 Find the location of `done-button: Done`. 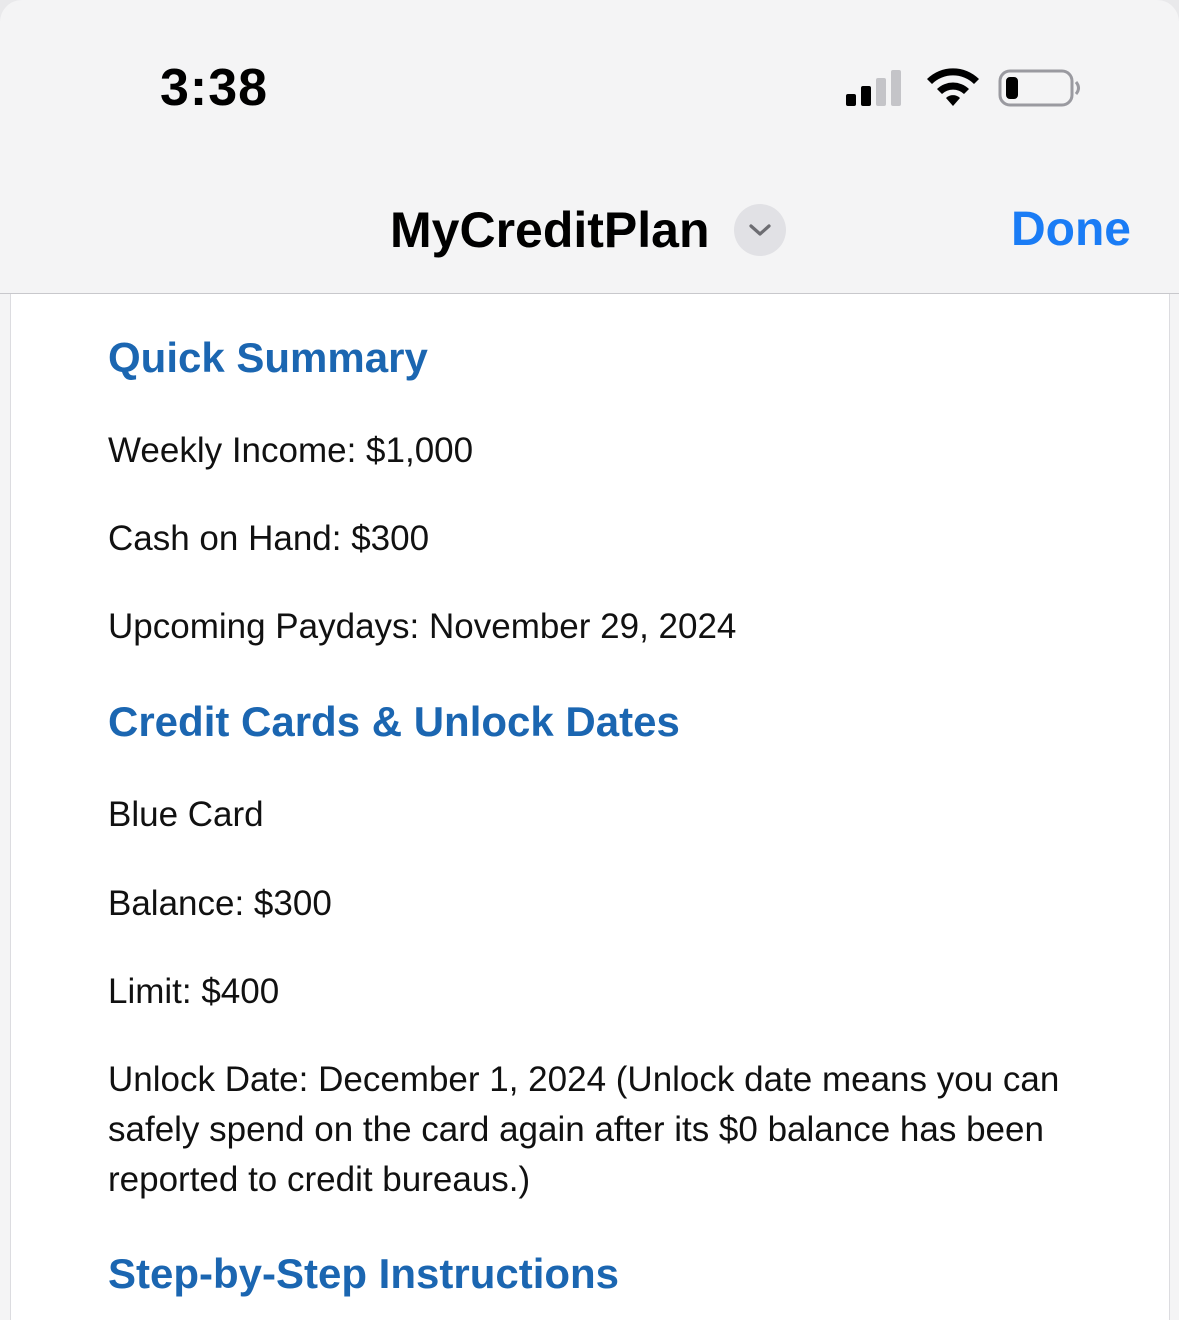

done-button: Done is located at coordinates (1071, 229).